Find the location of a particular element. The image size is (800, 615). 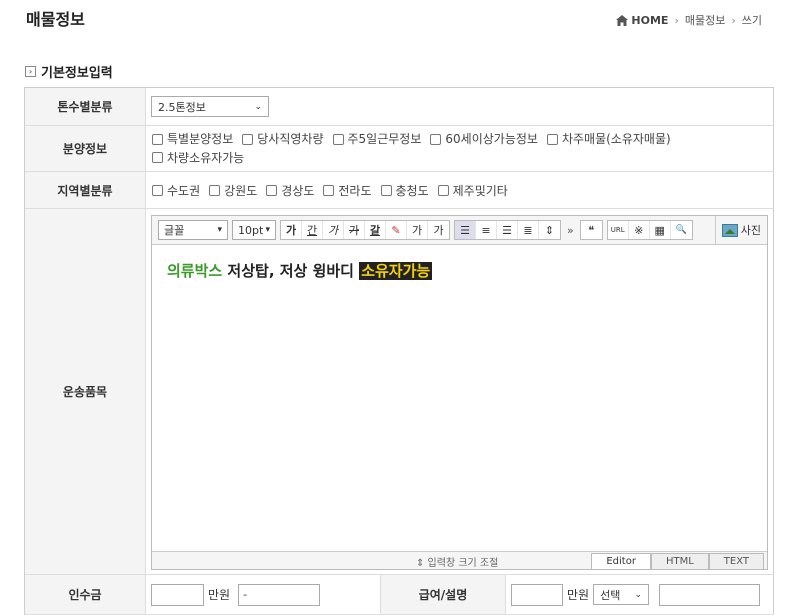

checkbox-region-3: 전라도 is located at coordinates (345, 190).